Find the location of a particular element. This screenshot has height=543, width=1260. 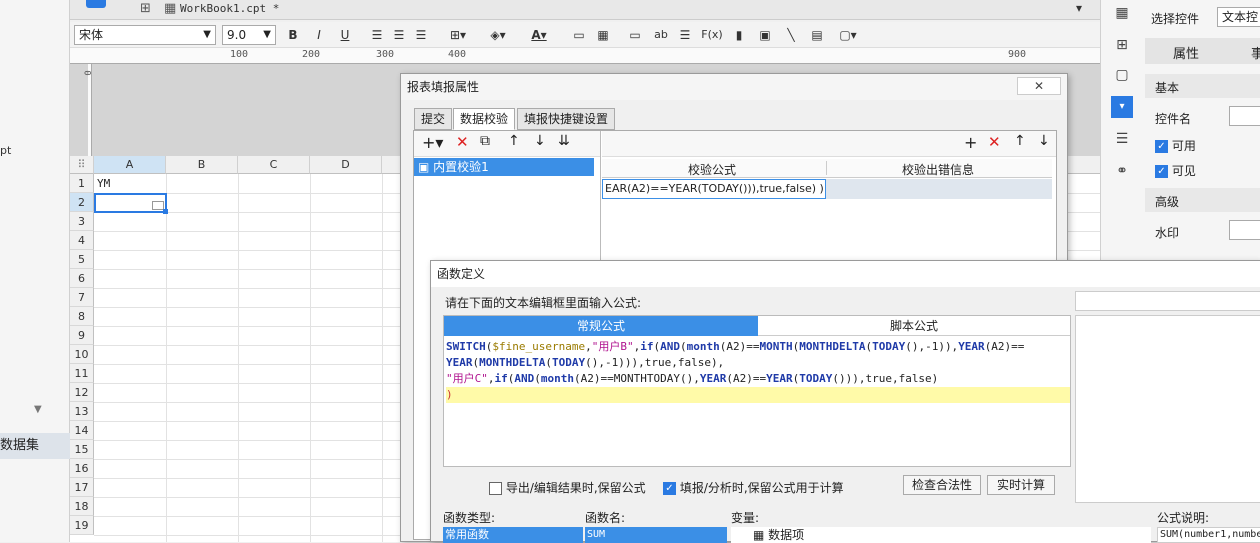

report-dialog-title: 报表填报属性 is located at coordinates (443, 87).